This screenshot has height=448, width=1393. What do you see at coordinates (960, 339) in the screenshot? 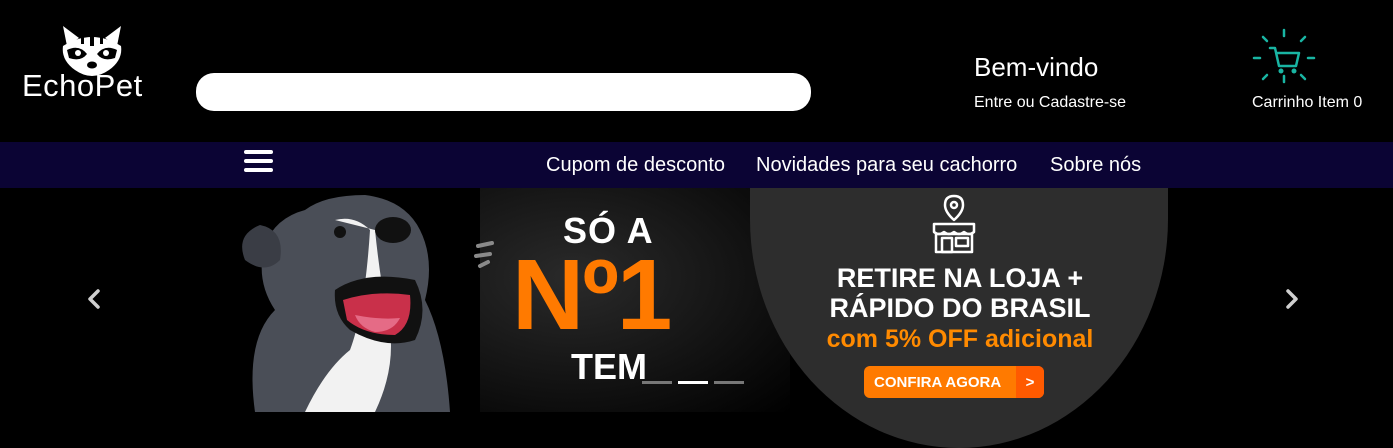
I see `offer-discount: com 5% OFF adicional` at bounding box center [960, 339].